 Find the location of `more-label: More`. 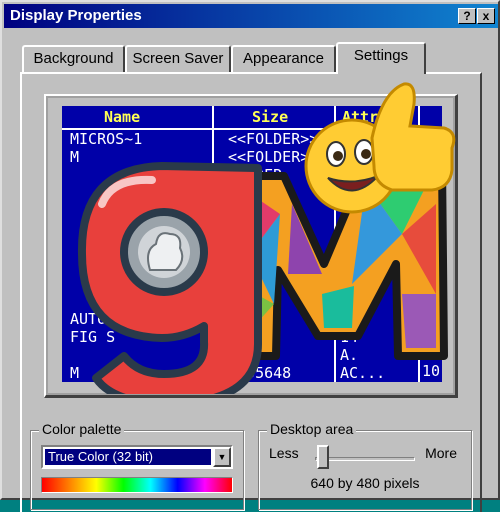

more-label: More is located at coordinates (441, 453).